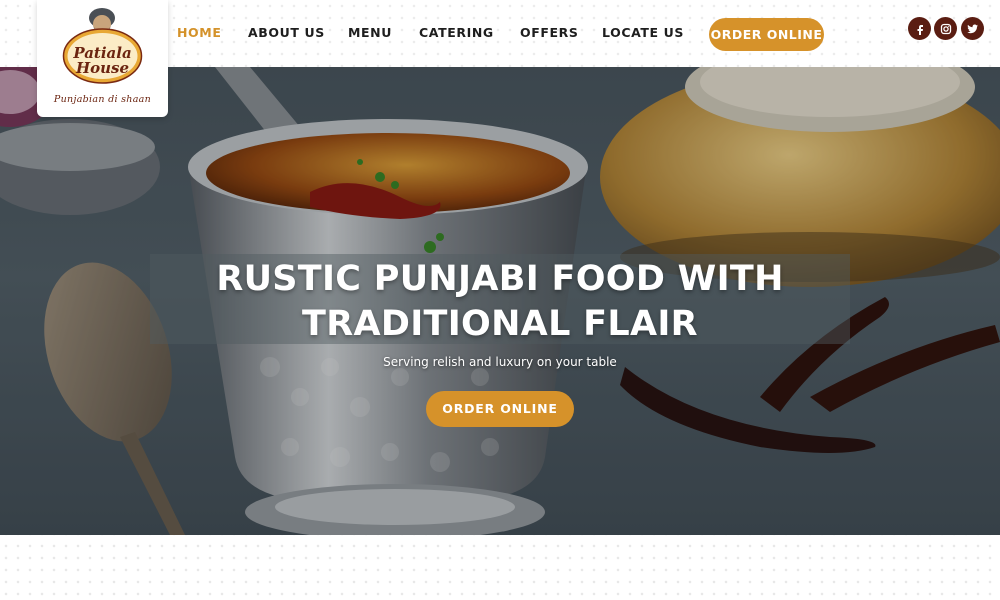  I want to click on brand-logo: Patiala House Punjabian di shaan, so click(102, 58).